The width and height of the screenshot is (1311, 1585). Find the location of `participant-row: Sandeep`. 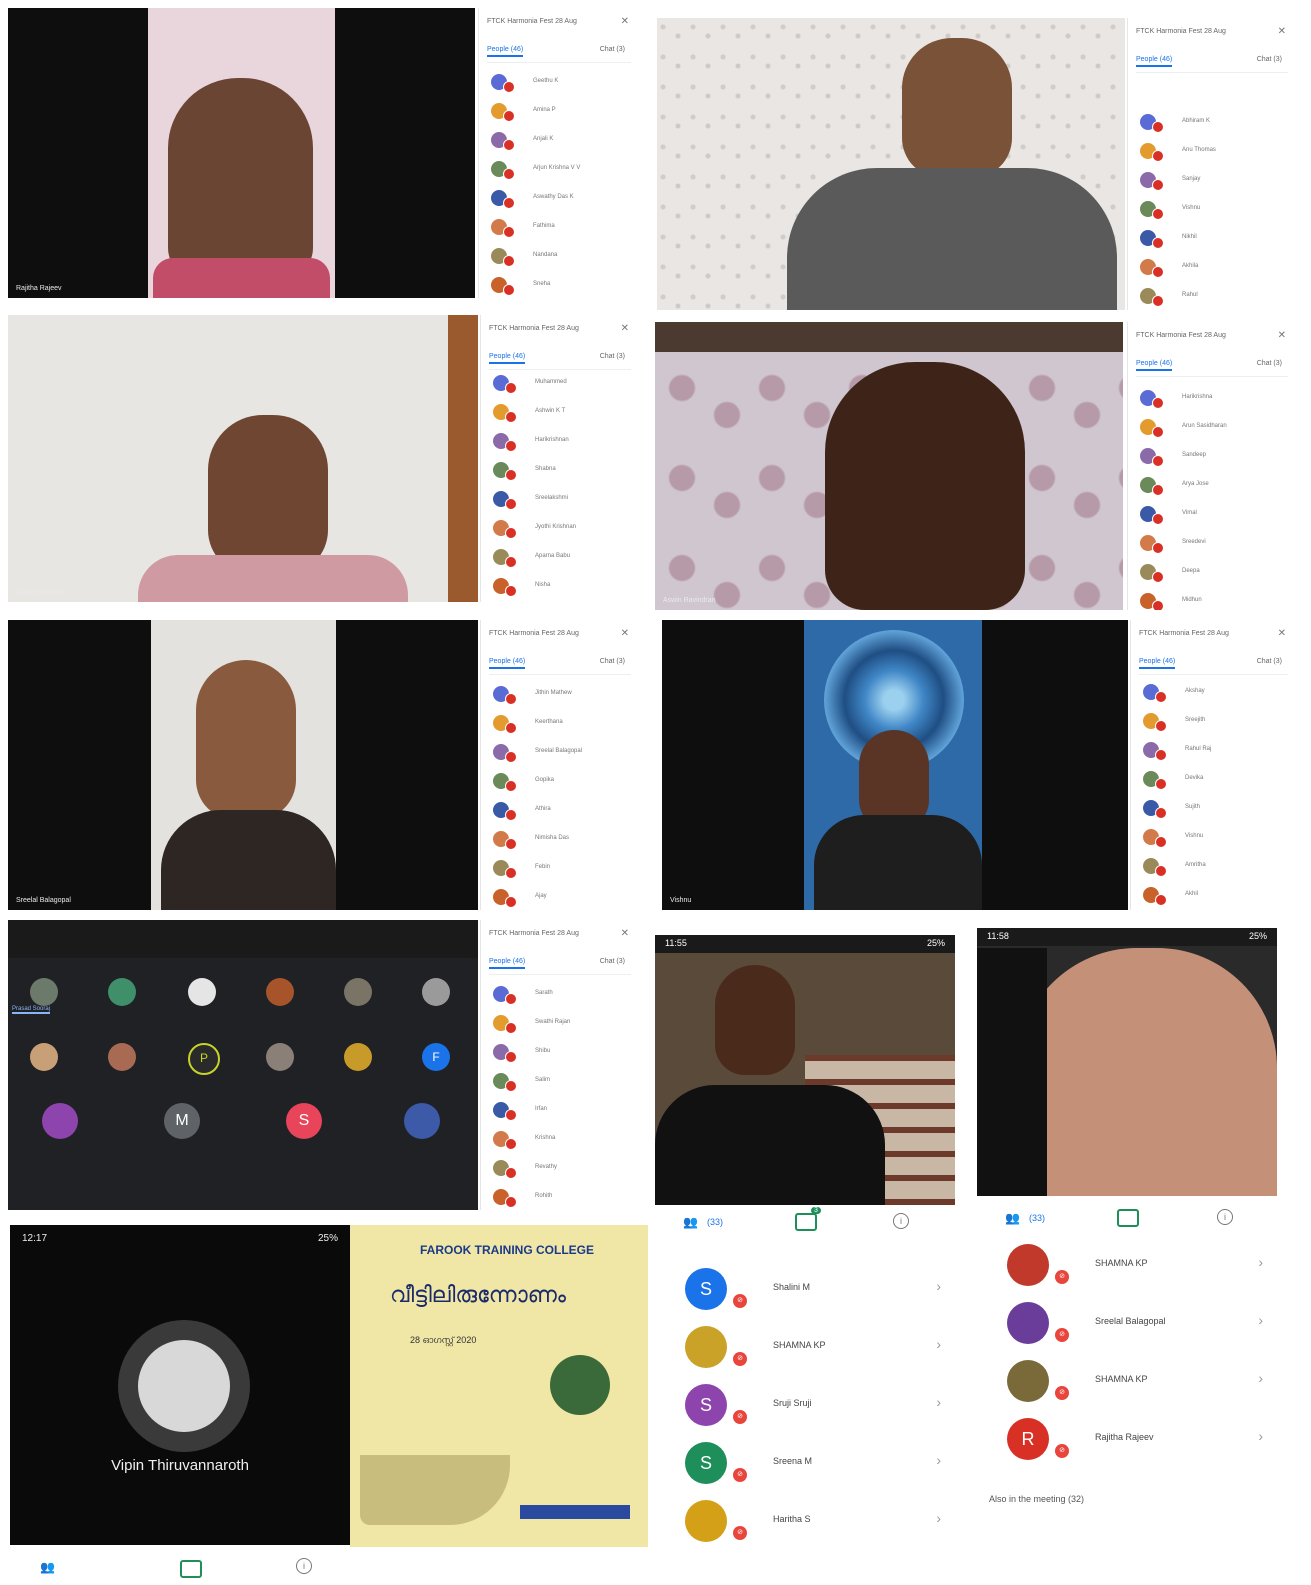

participant-row: Sandeep is located at coordinates (1205, 457).